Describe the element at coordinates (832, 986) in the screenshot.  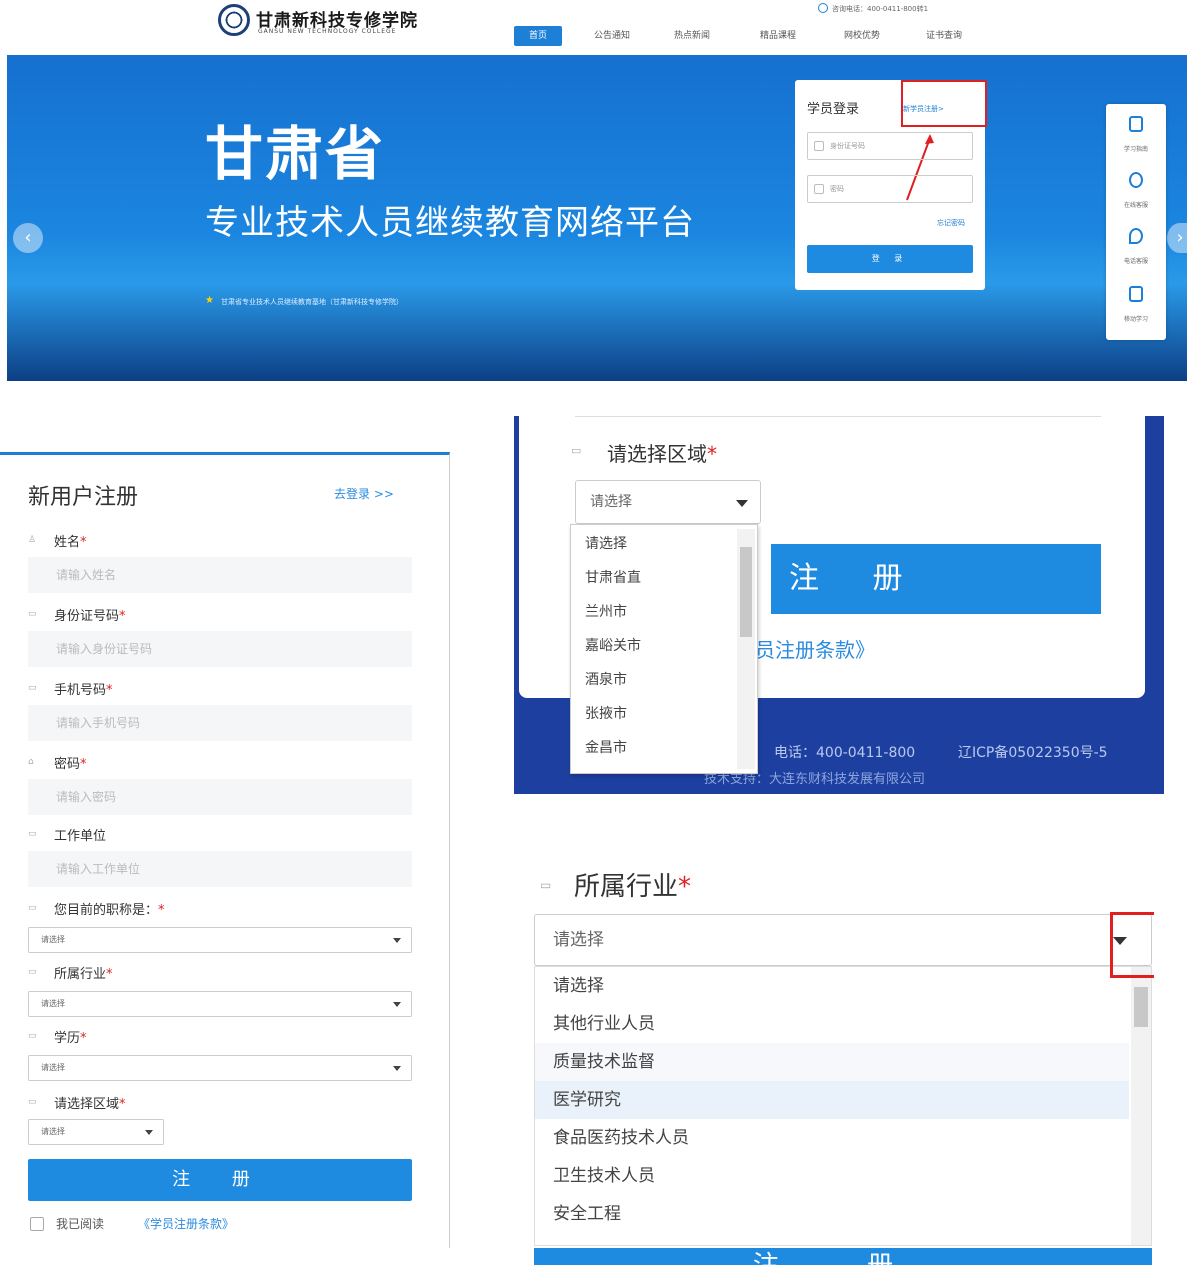
I see `industry-option: 请选择` at that location.